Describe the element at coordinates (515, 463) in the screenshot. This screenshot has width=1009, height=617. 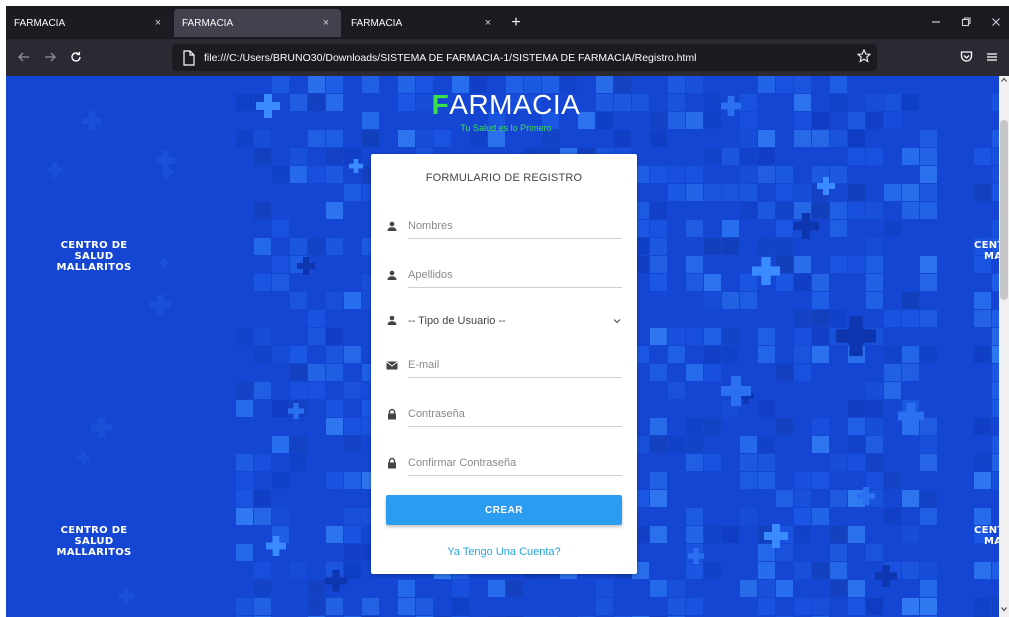
I see `password-confirm-input` at that location.